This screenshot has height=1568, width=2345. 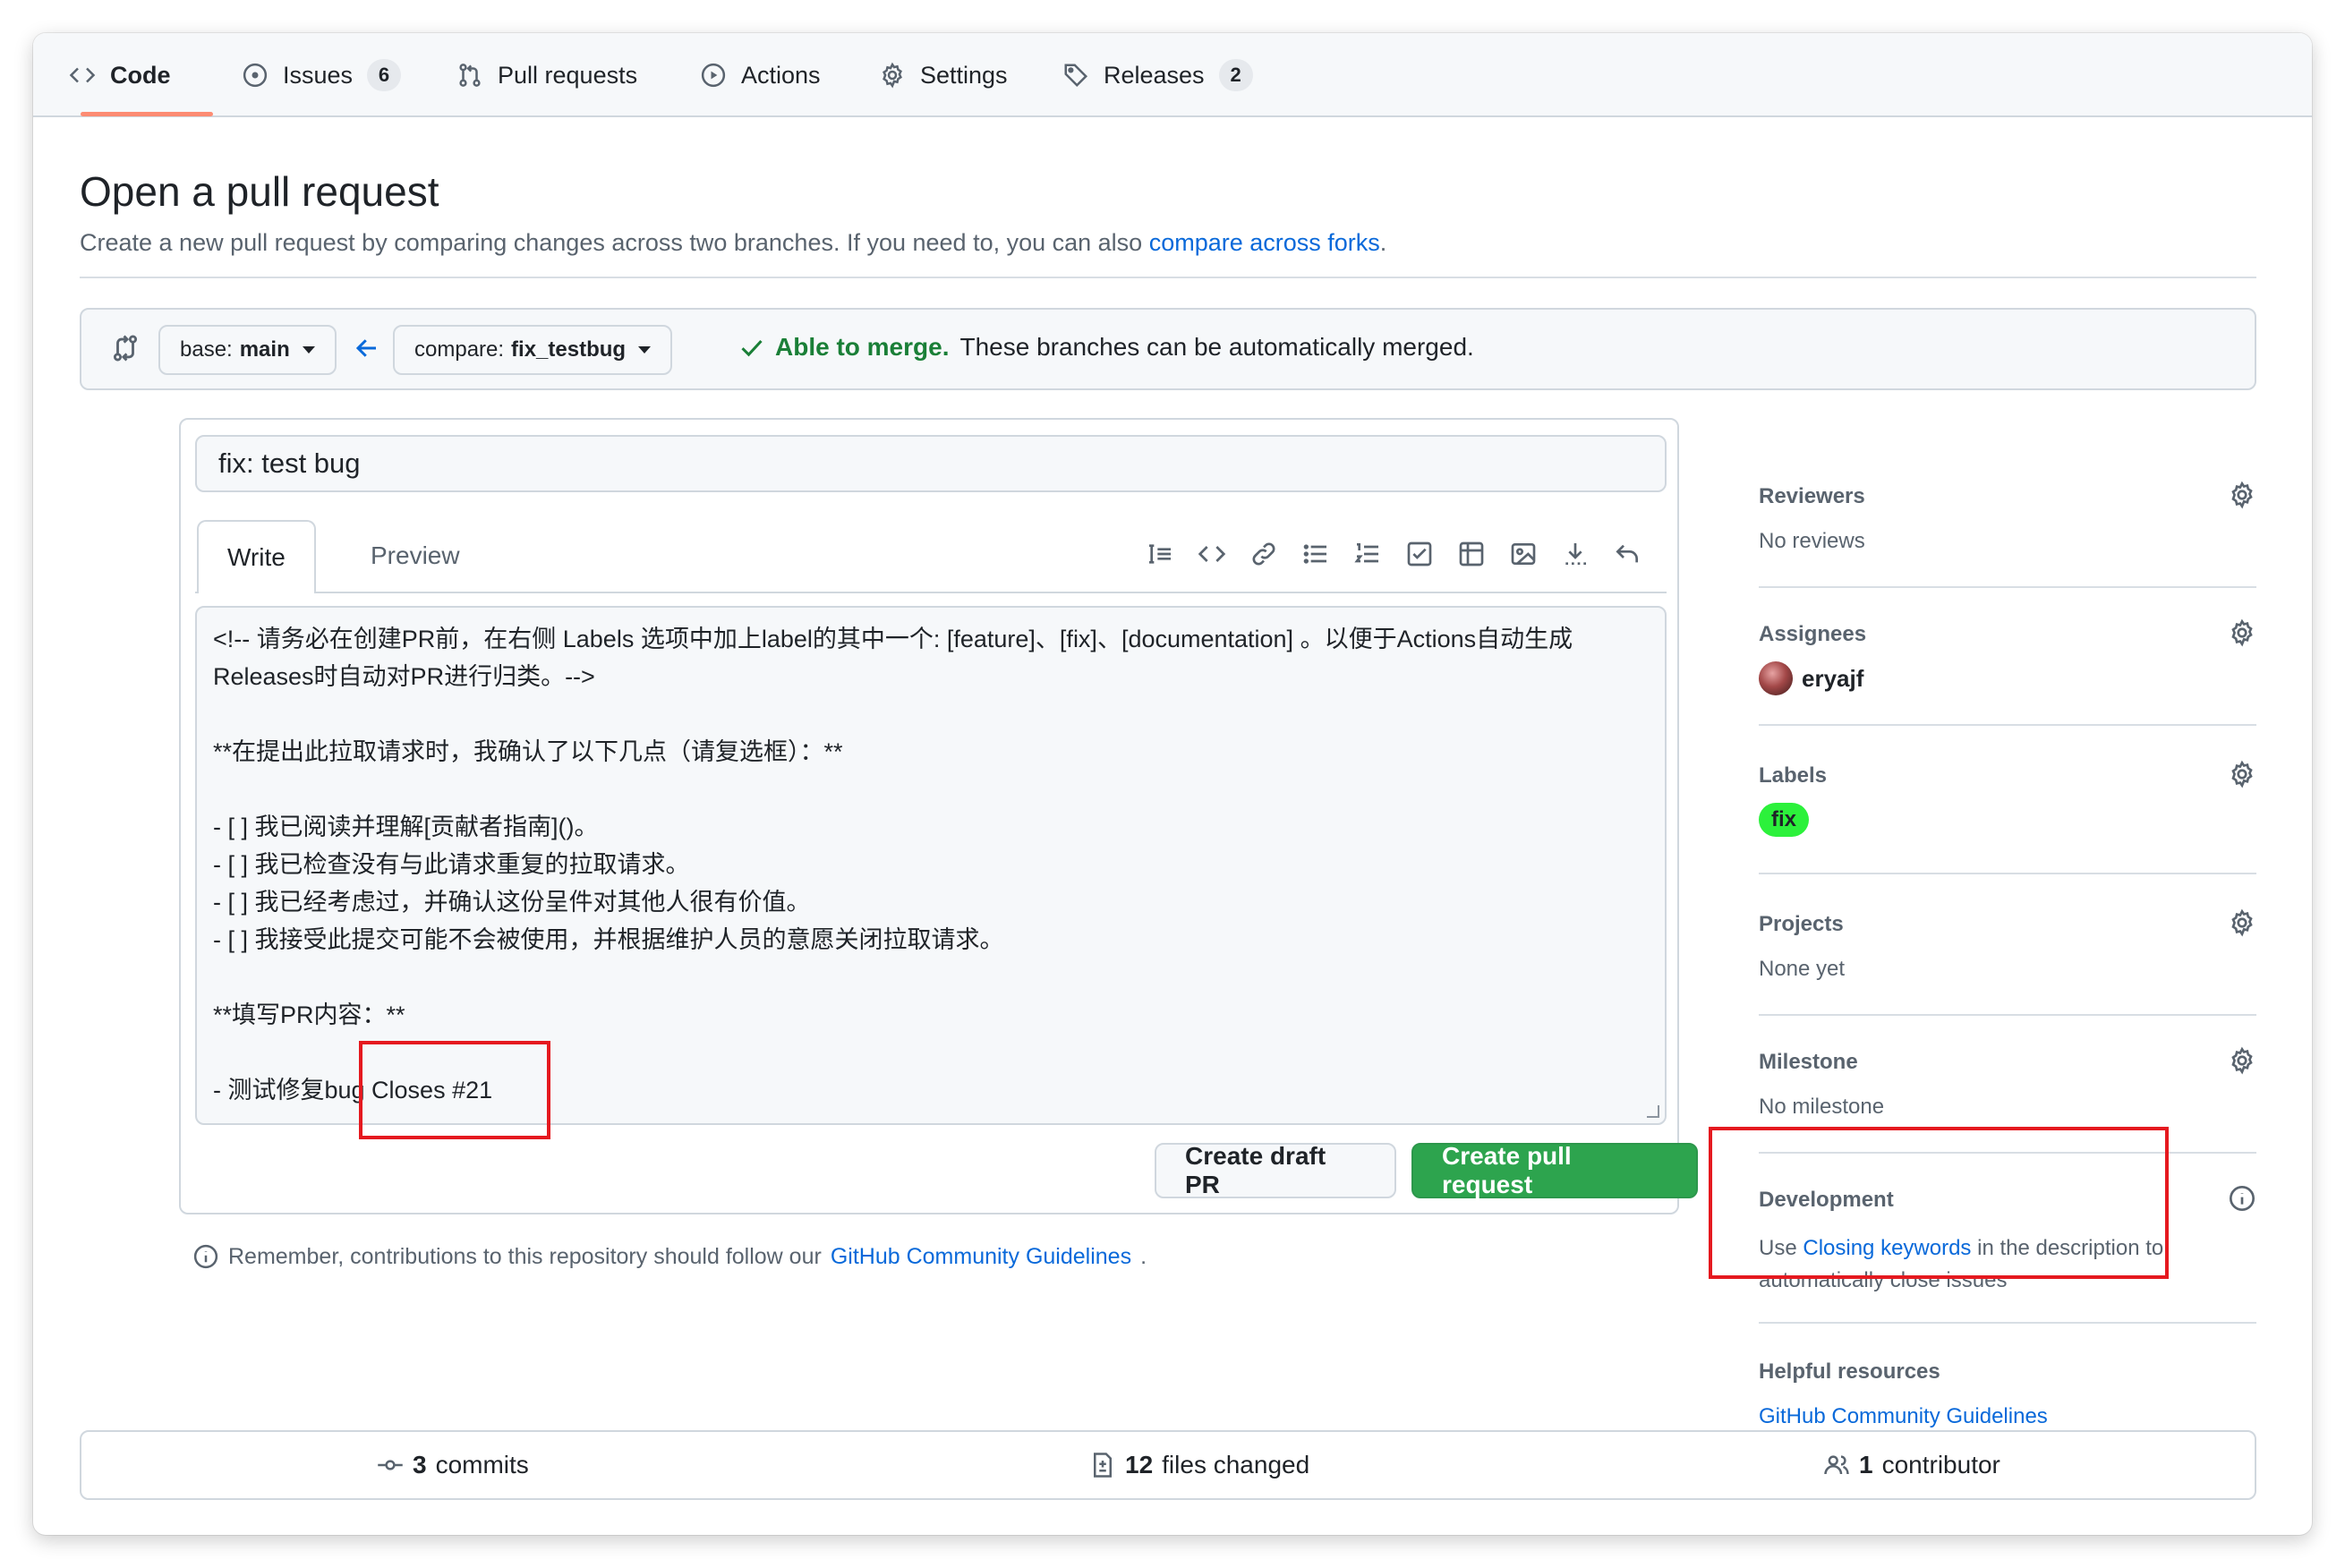 What do you see at coordinates (569, 349) in the screenshot?
I see `compare-branch-name: fix_testbug` at bounding box center [569, 349].